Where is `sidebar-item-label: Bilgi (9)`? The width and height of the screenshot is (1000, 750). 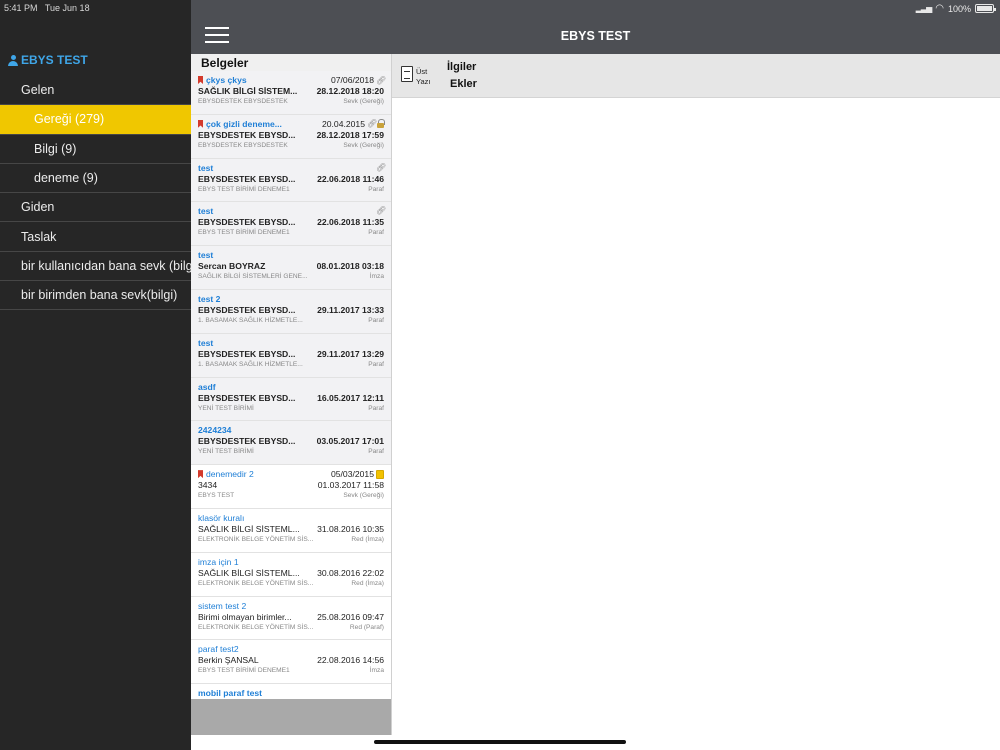 sidebar-item-label: Bilgi (9) is located at coordinates (55, 148).